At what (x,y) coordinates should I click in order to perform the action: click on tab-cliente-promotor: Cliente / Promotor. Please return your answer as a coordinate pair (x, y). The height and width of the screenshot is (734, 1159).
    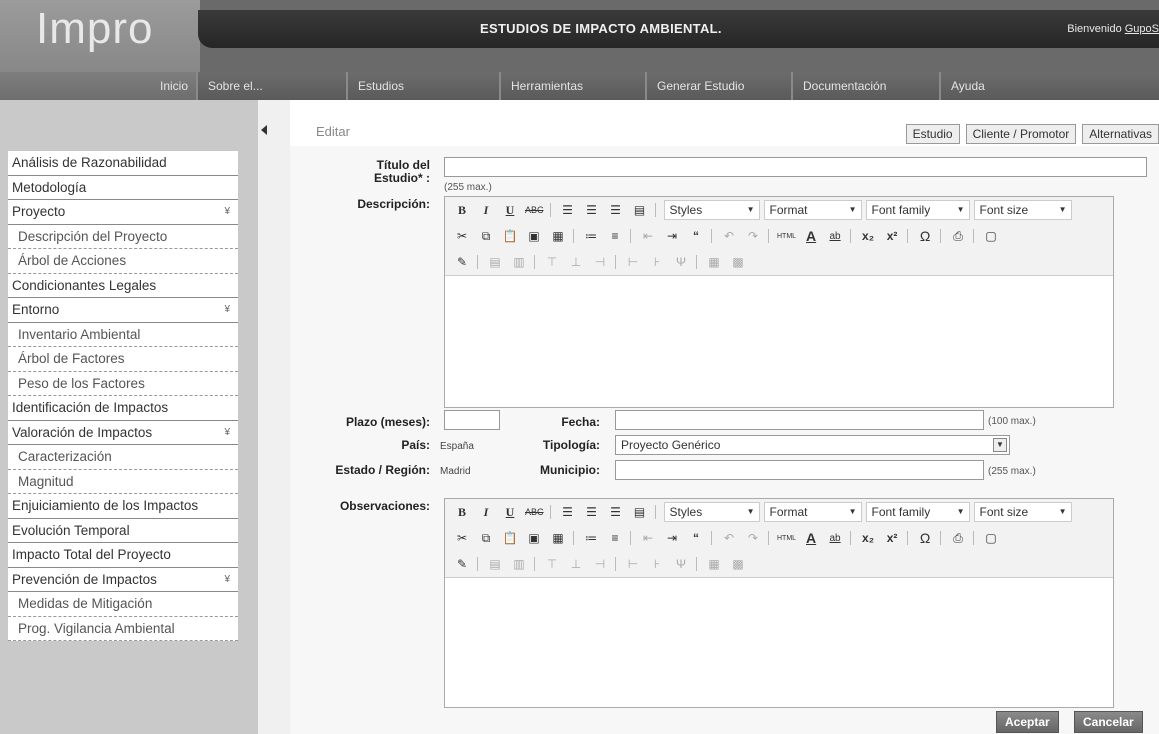
    Looking at the image, I should click on (1021, 134).